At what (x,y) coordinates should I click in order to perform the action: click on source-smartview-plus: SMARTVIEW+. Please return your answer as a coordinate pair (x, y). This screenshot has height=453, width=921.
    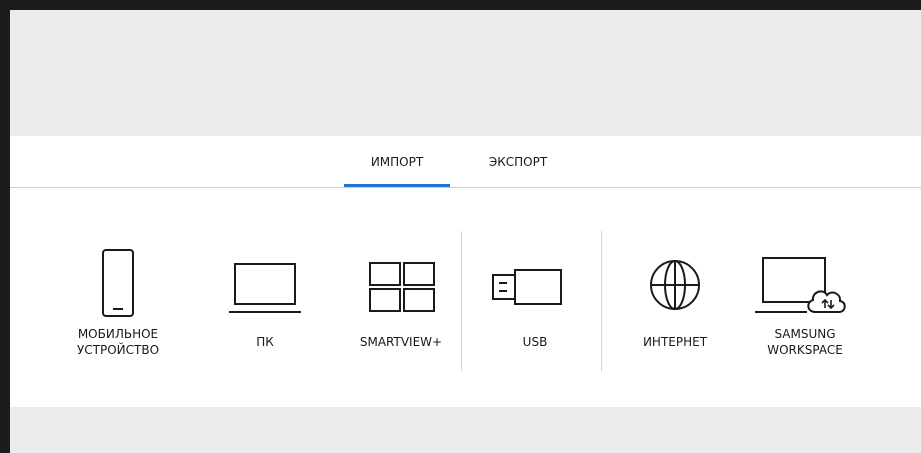
    Looking at the image, I should click on (401, 310).